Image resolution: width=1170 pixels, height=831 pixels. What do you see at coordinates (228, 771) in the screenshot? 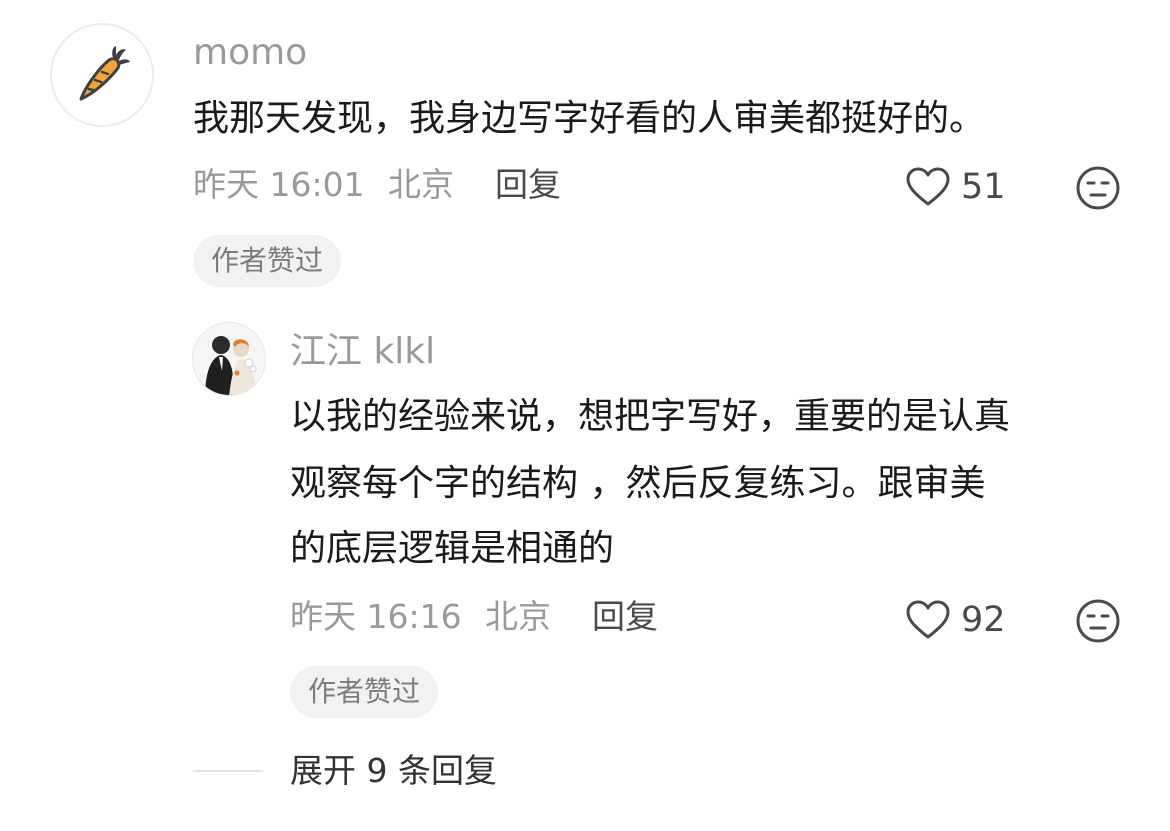
I see `expand-divider` at bounding box center [228, 771].